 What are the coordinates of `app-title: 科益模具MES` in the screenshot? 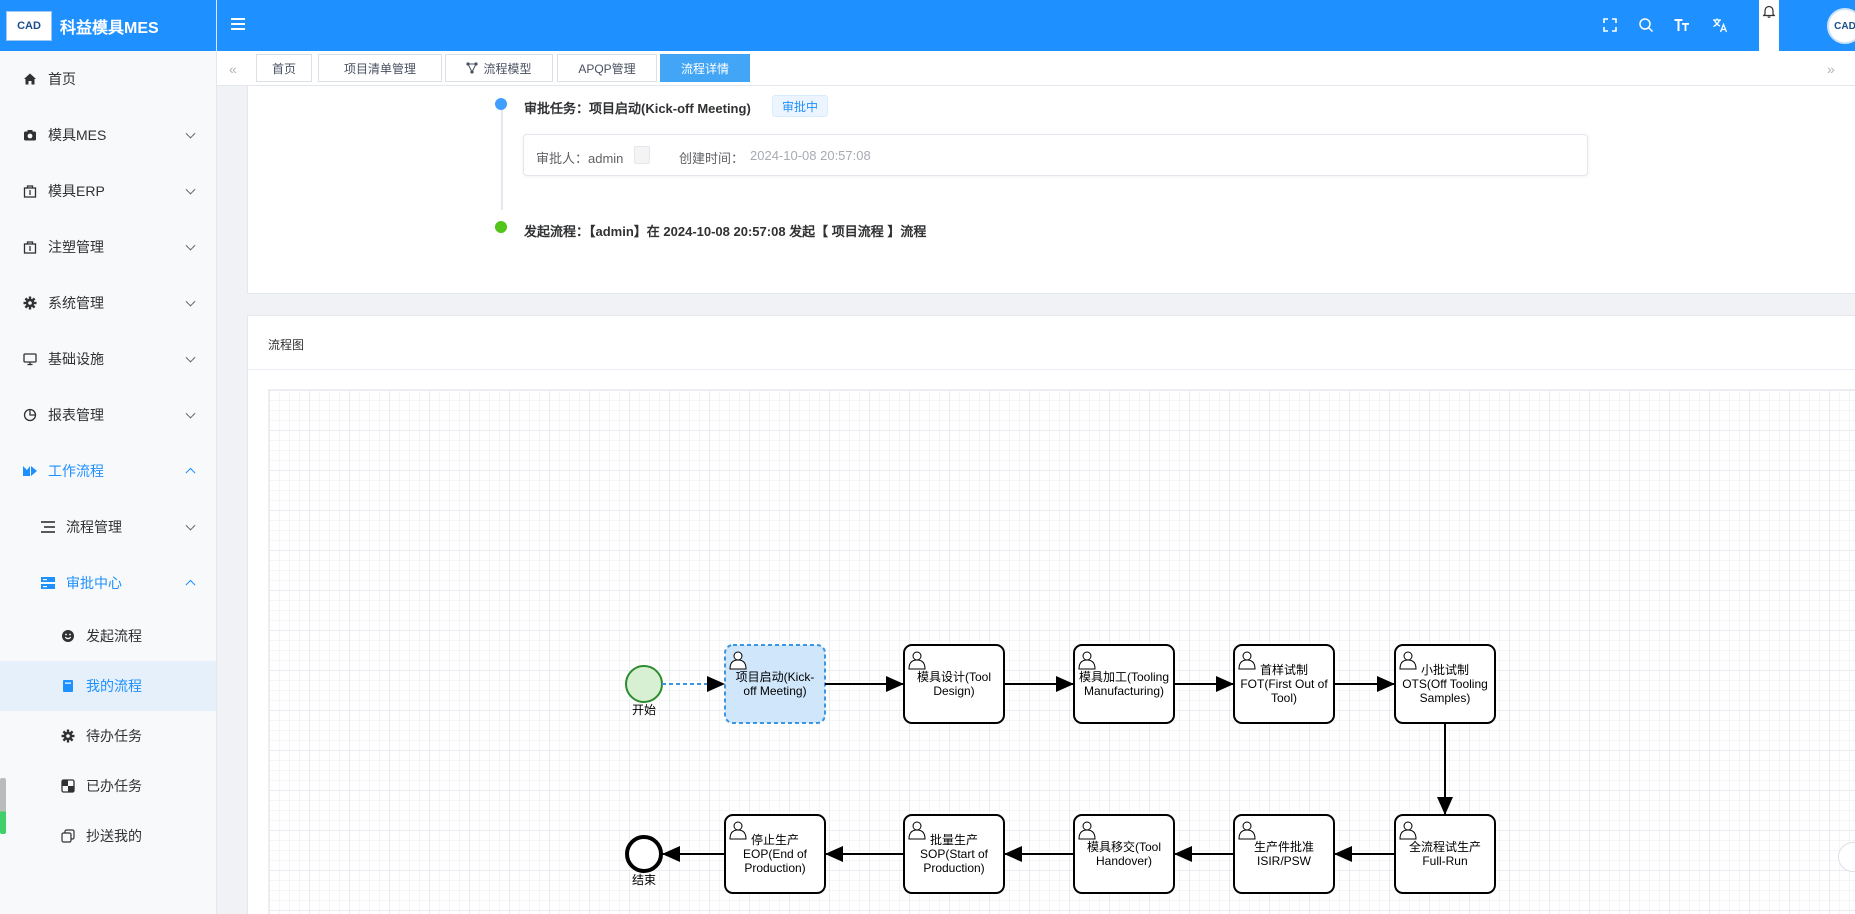 It's located at (109, 28).